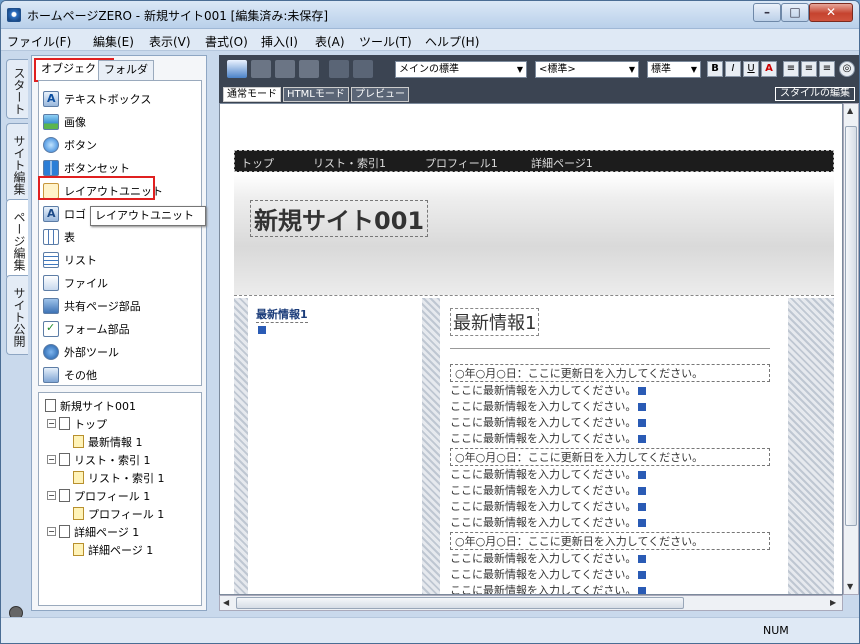 Image resolution: width=860 pixels, height=644 pixels. Describe the element at coordinates (121, 99) in the screenshot. I see `list-item: テキストボックス` at that location.